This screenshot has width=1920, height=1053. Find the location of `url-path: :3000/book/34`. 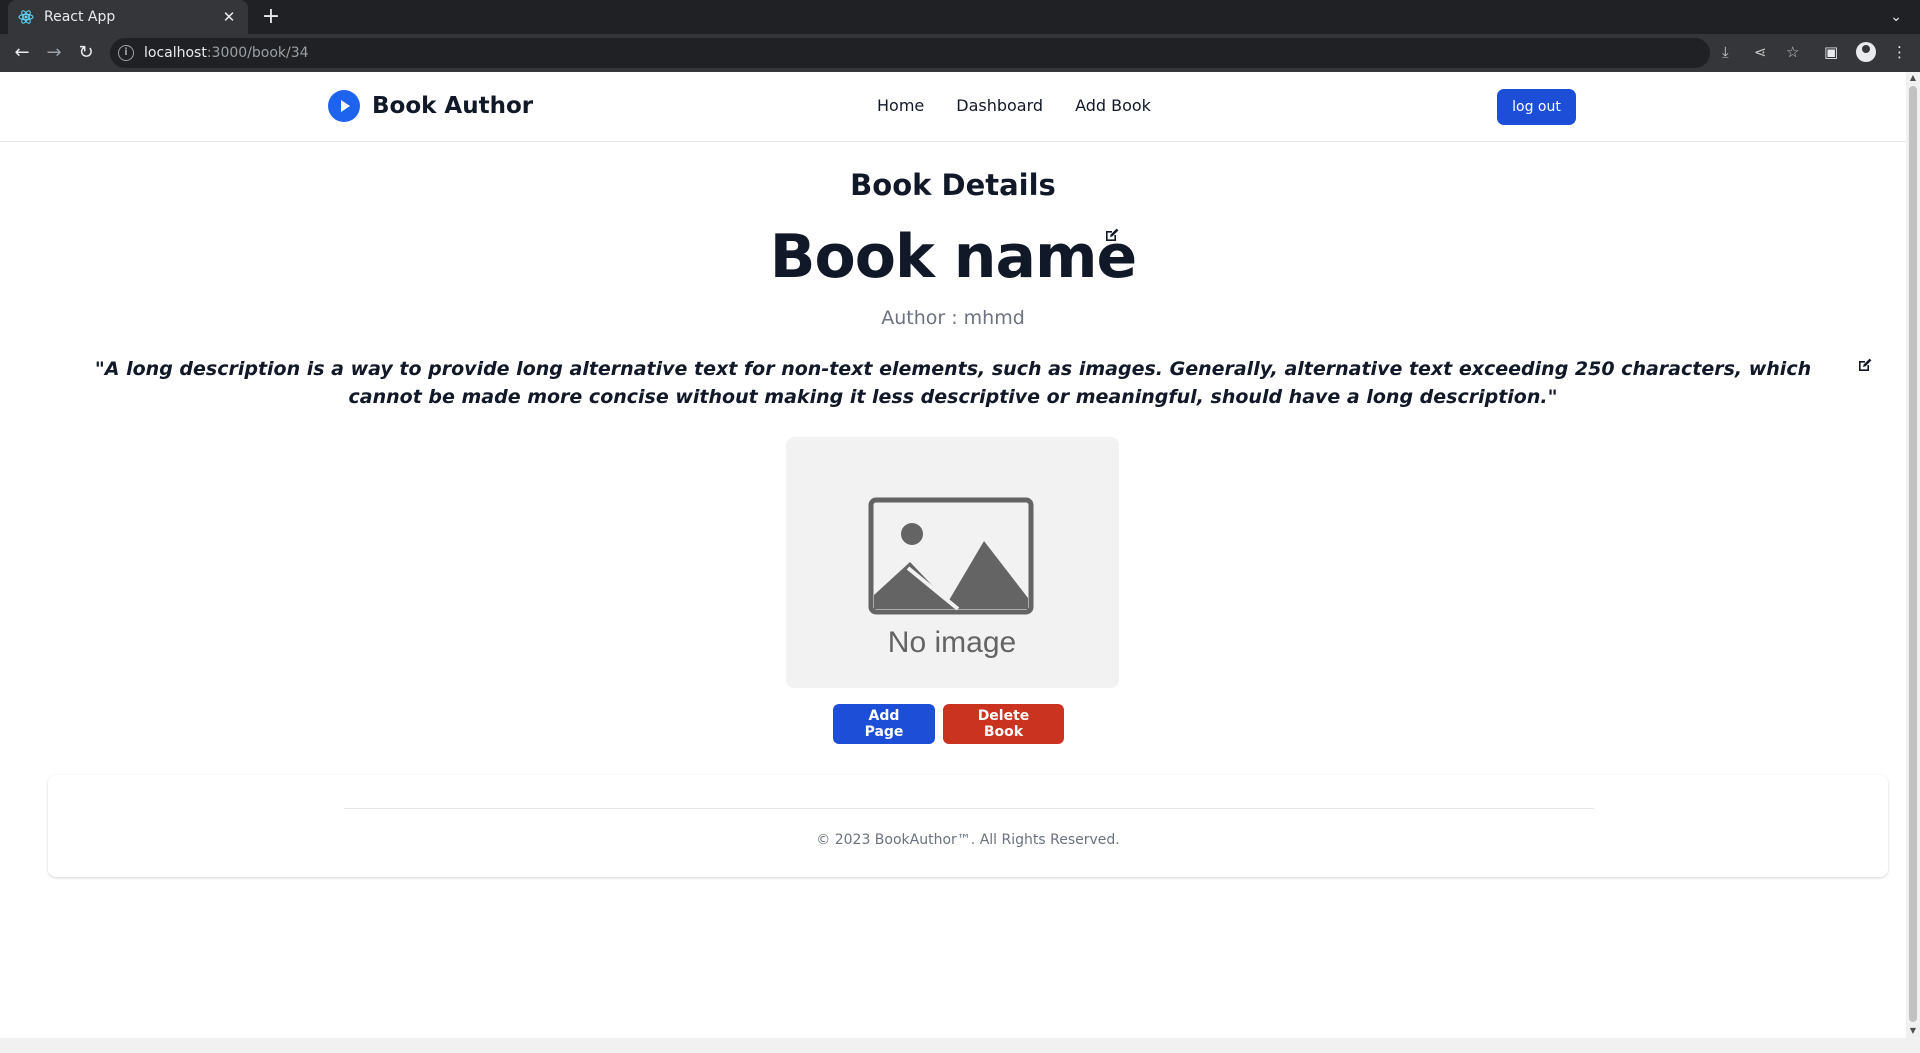

url-path: :3000/book/34 is located at coordinates (257, 53).